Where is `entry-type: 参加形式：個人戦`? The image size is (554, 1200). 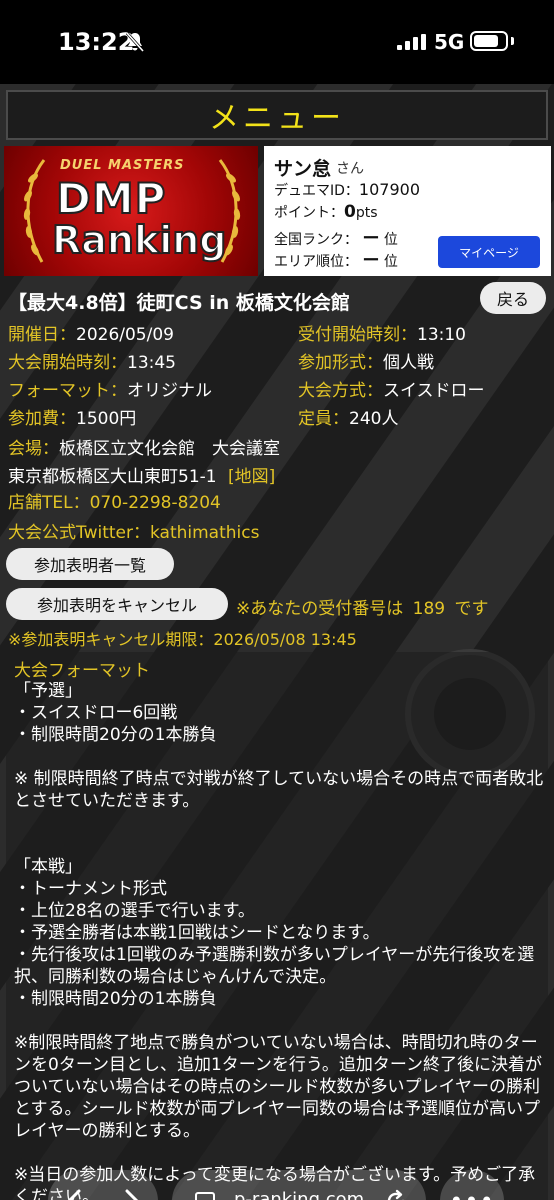
entry-type: 参加形式：個人戦 is located at coordinates (366, 363).